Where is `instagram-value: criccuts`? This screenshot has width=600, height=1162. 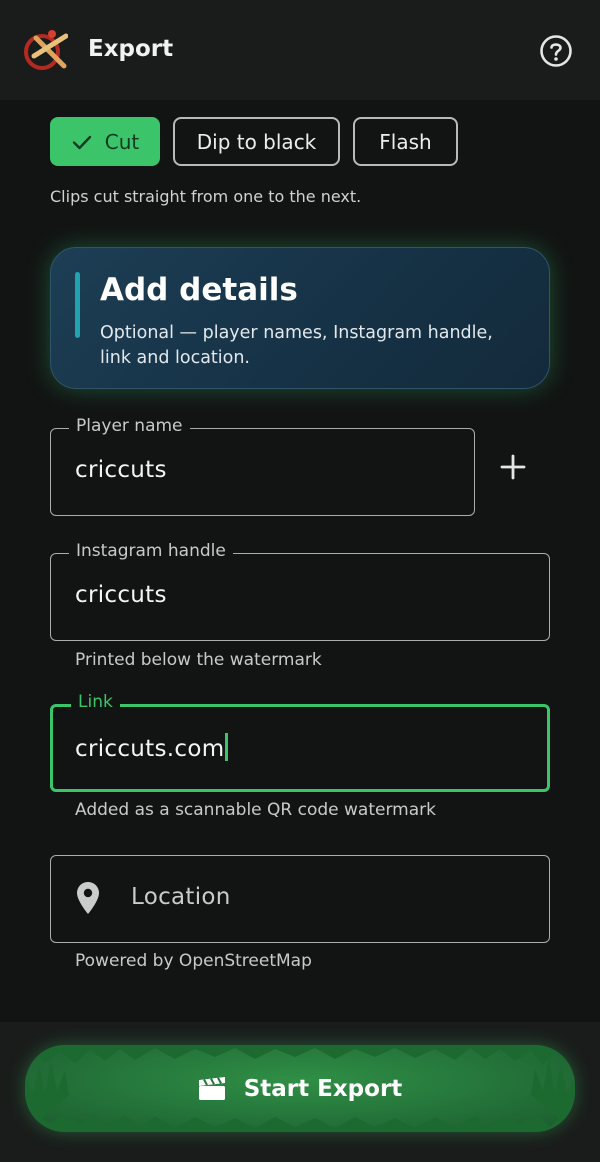 instagram-value: criccuts is located at coordinates (121, 595).